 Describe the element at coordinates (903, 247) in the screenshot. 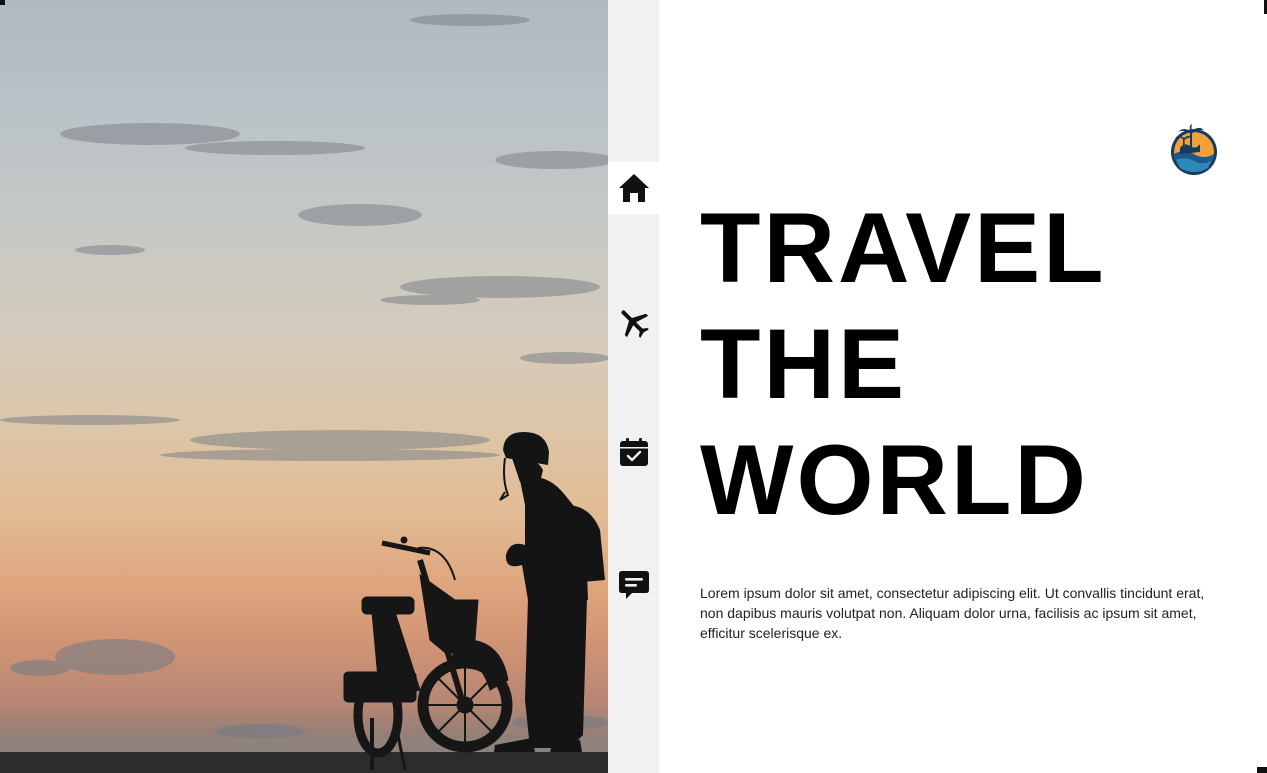

I see `headline-line-1: TRAVEL` at that location.